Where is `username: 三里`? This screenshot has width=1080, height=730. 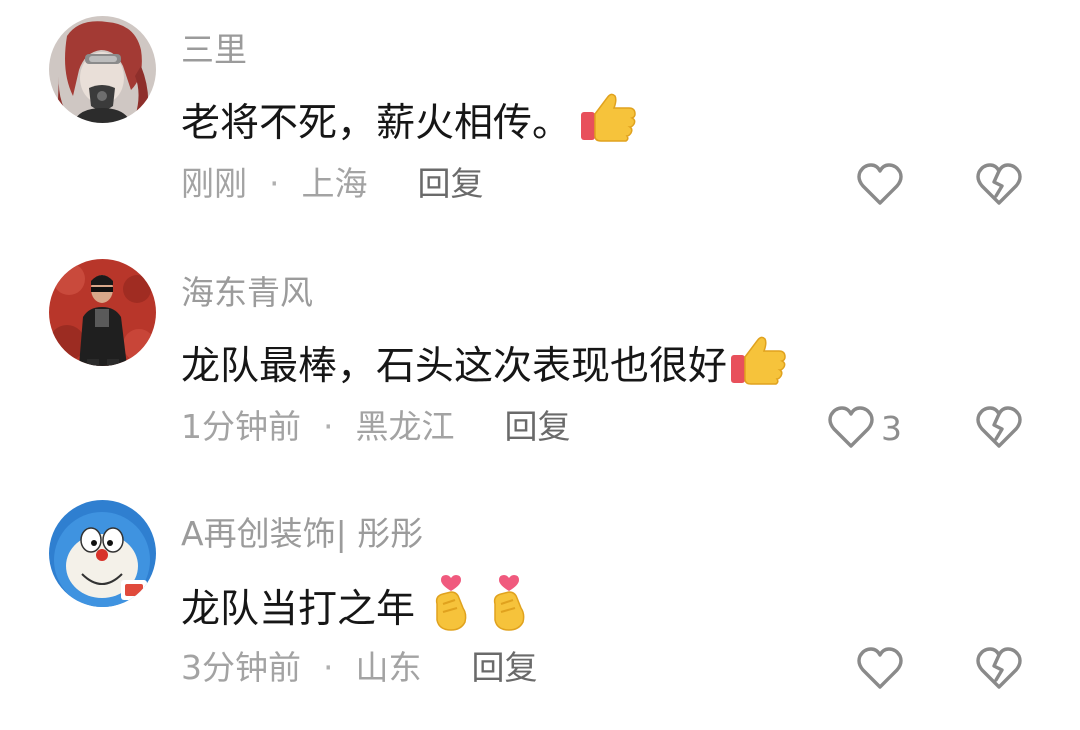 username: 三里 is located at coordinates (214, 50).